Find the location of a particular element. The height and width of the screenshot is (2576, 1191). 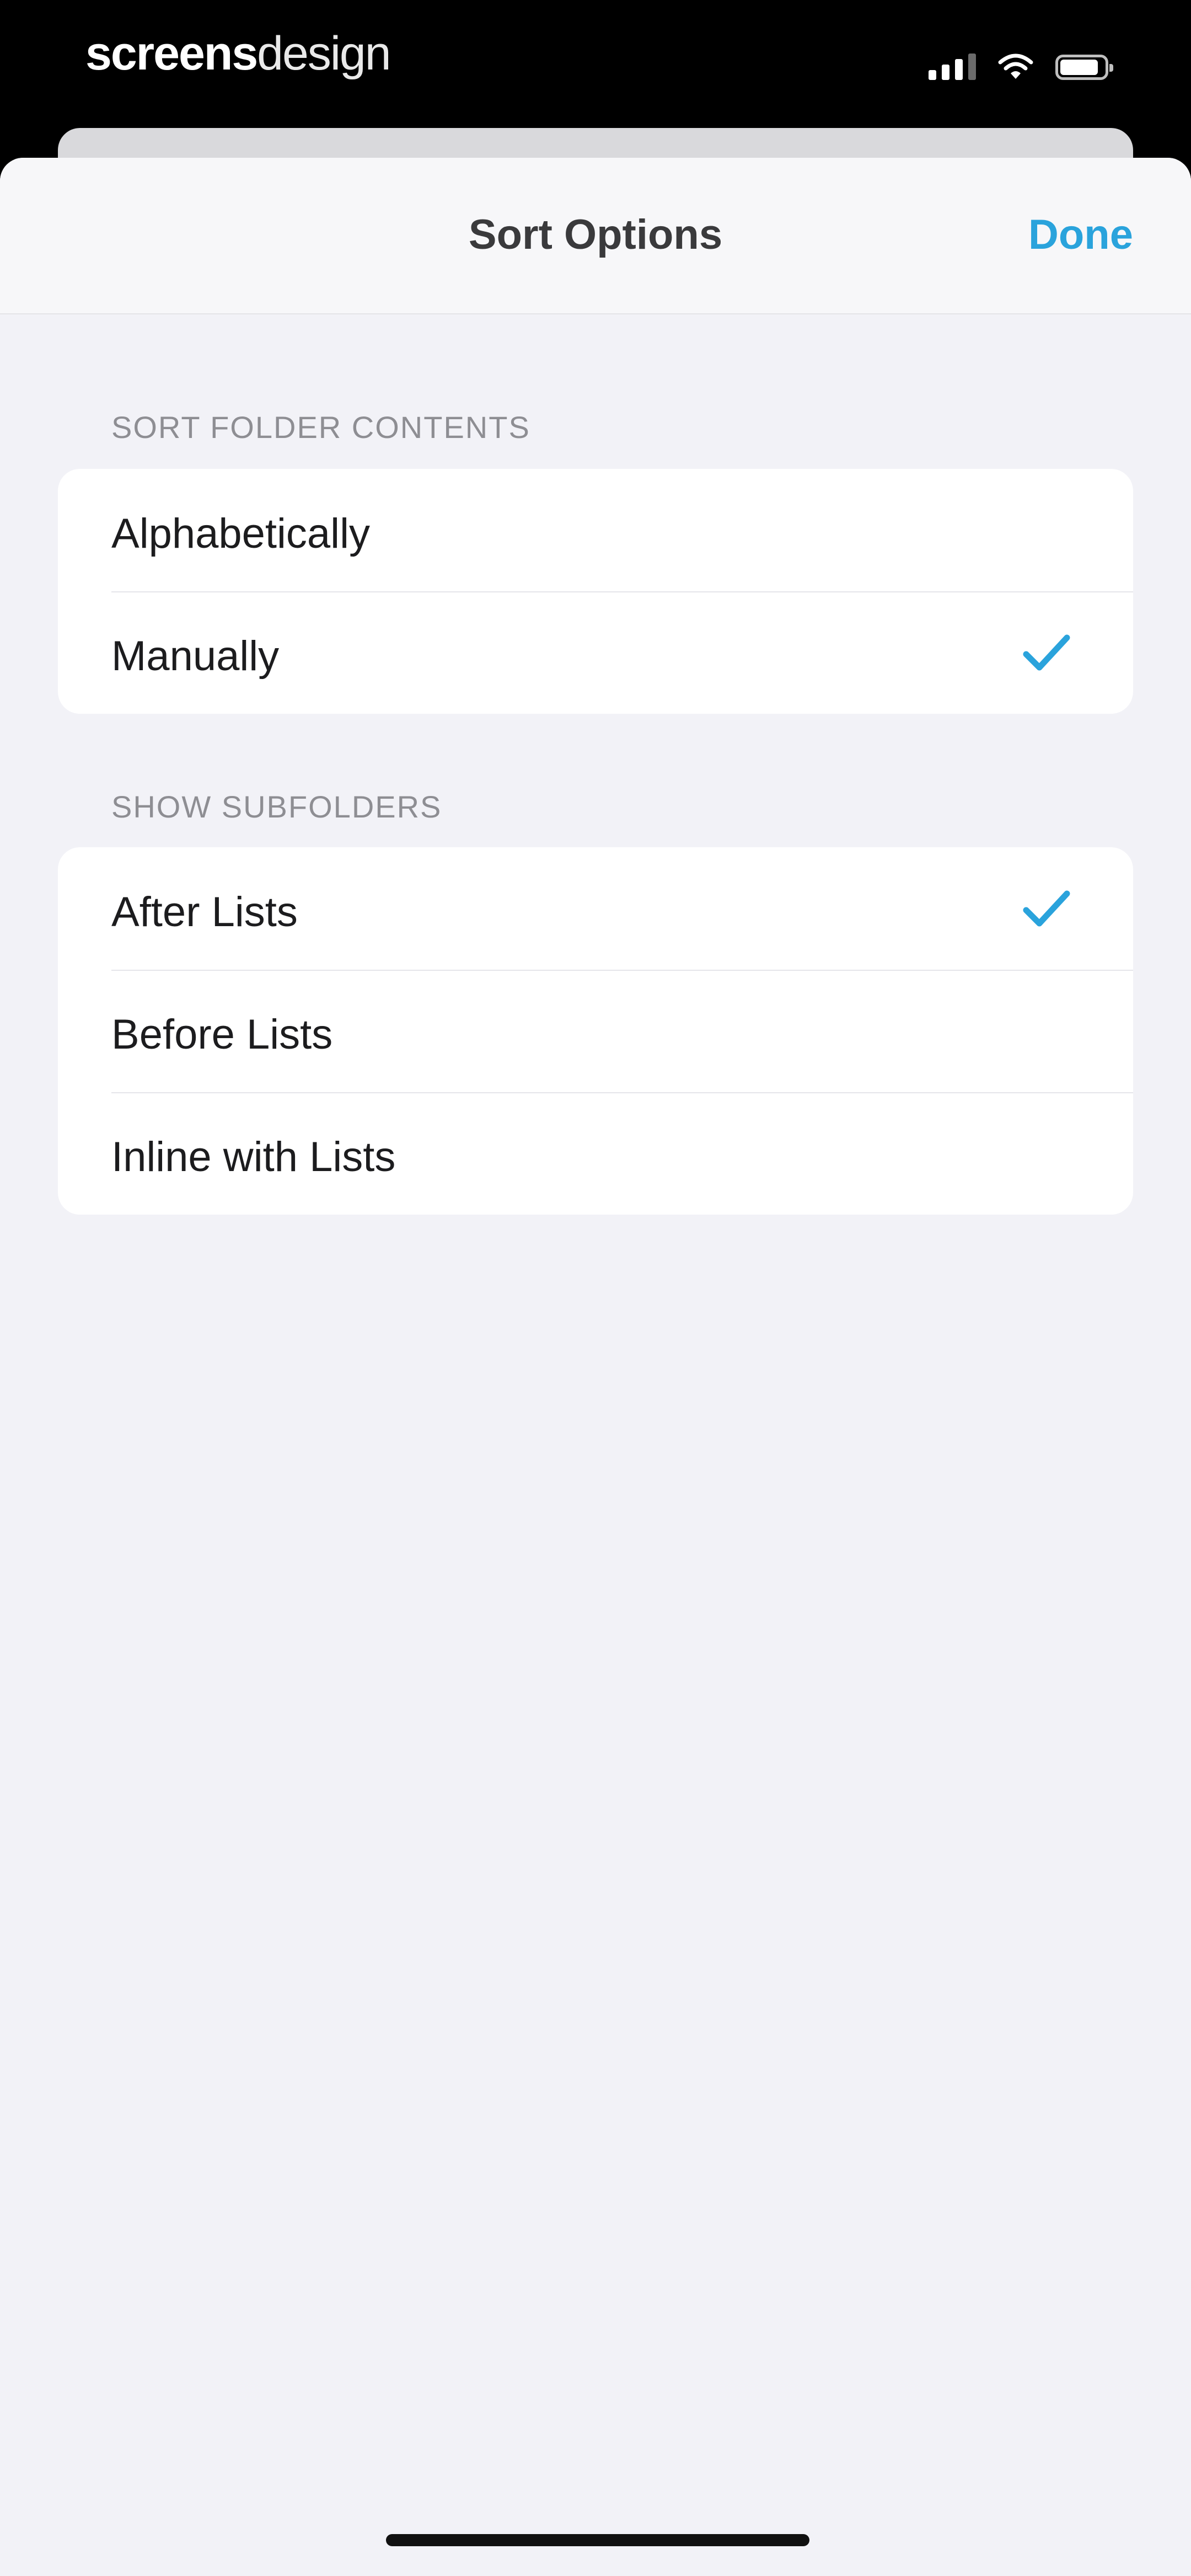

done-button: Done is located at coordinates (1080, 235).